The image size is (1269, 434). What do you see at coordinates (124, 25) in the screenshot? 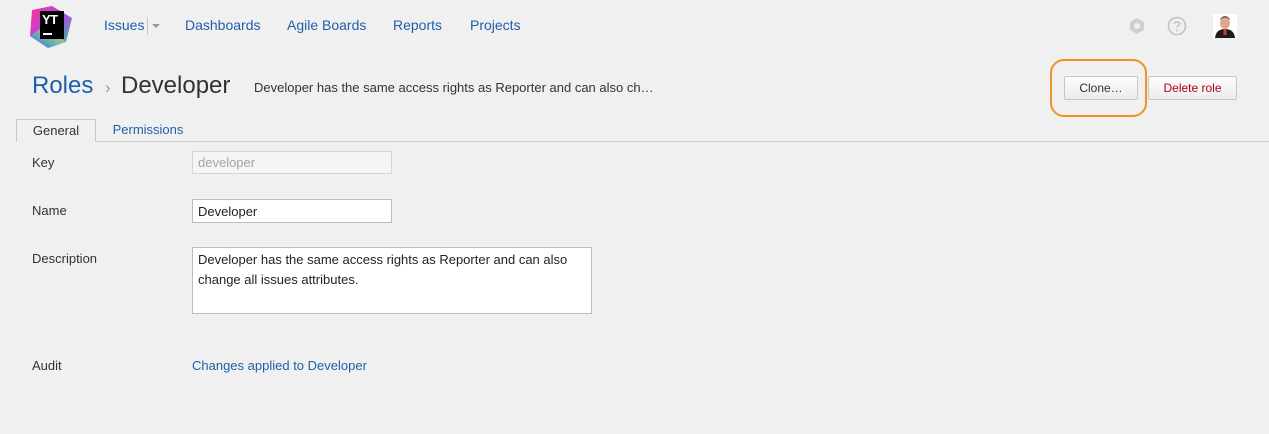
I see `nav-issues: Issues` at bounding box center [124, 25].